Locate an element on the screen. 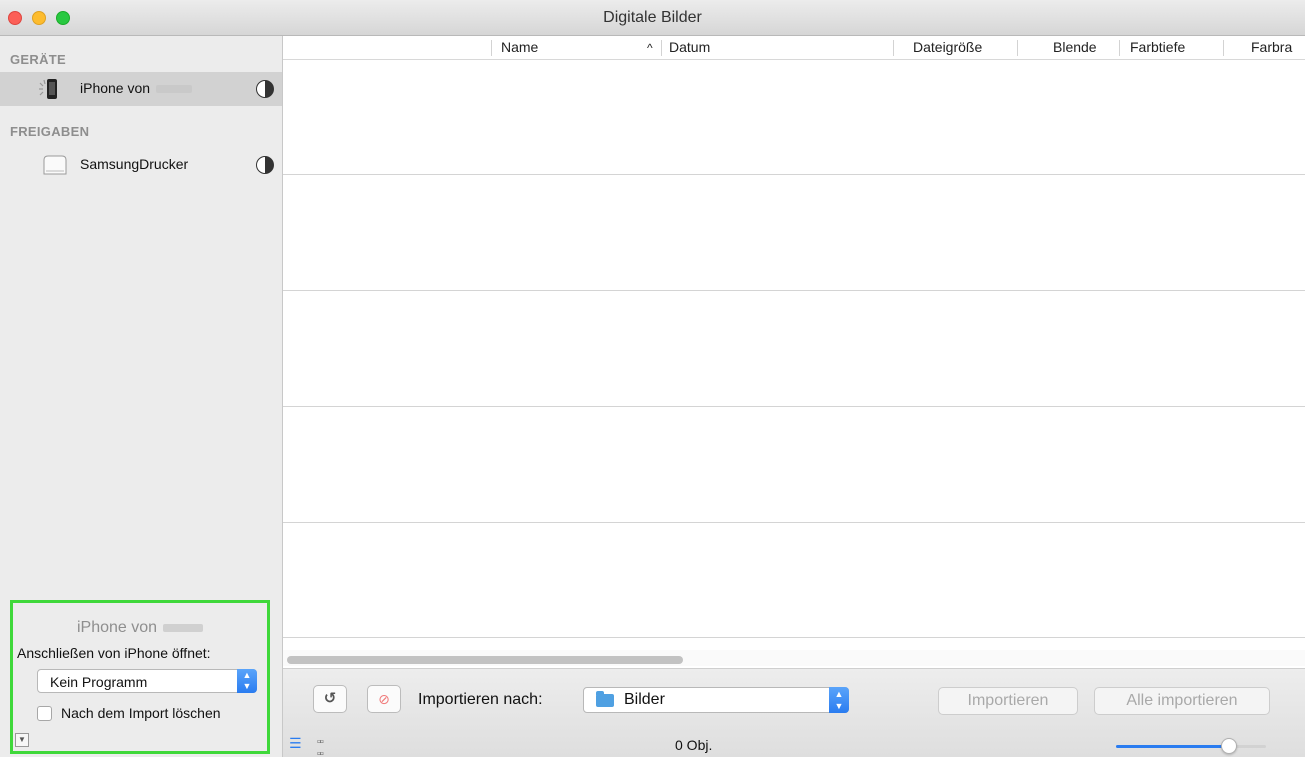 The height and width of the screenshot is (757, 1305). delete-after-import-label: Nach dem Import löschen is located at coordinates (141, 713).